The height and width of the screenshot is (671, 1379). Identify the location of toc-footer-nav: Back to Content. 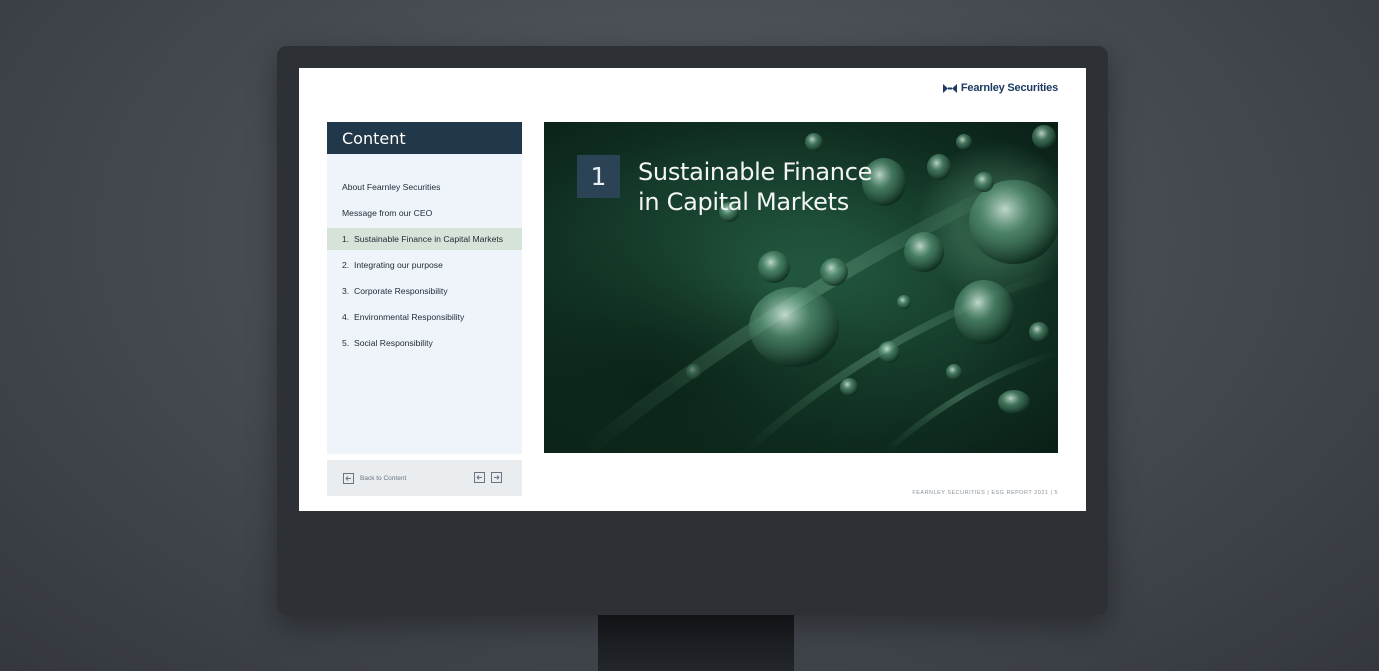
(424, 478).